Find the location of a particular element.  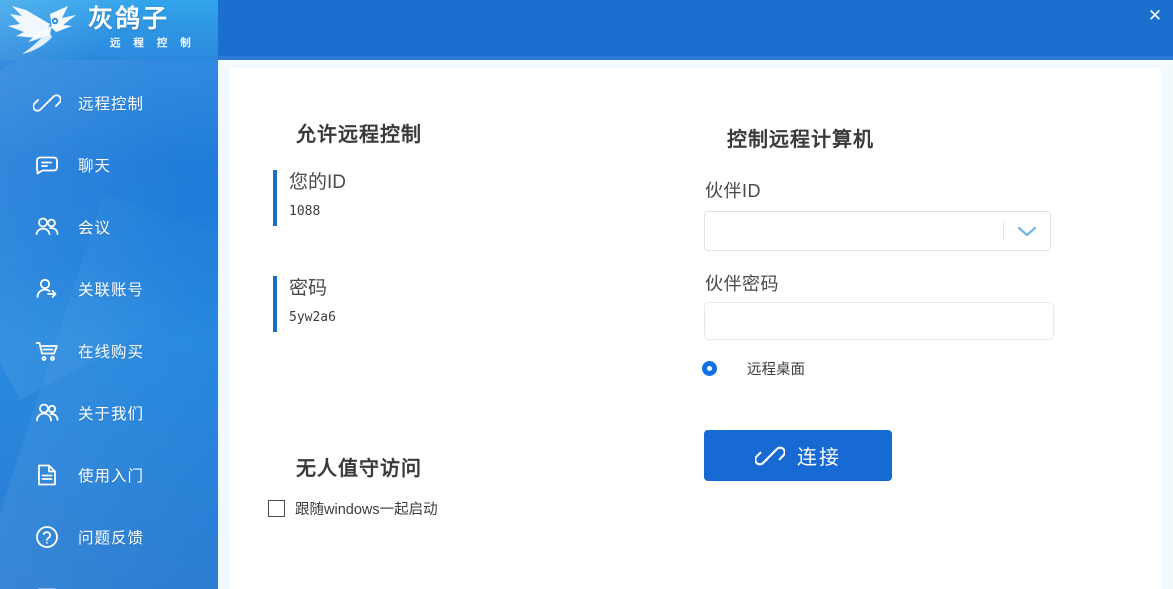

unattended-access-title: 无人值守访问 is located at coordinates (359, 469).